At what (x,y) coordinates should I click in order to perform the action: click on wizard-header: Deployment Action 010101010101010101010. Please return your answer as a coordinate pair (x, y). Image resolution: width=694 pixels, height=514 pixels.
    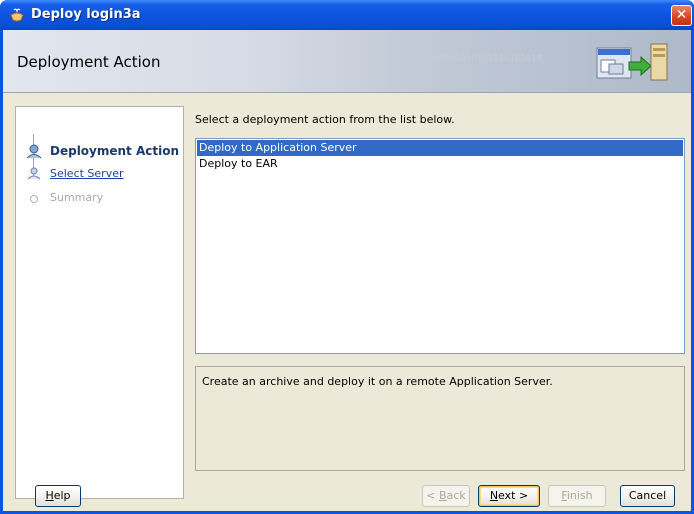
    Looking at the image, I should click on (347, 61).